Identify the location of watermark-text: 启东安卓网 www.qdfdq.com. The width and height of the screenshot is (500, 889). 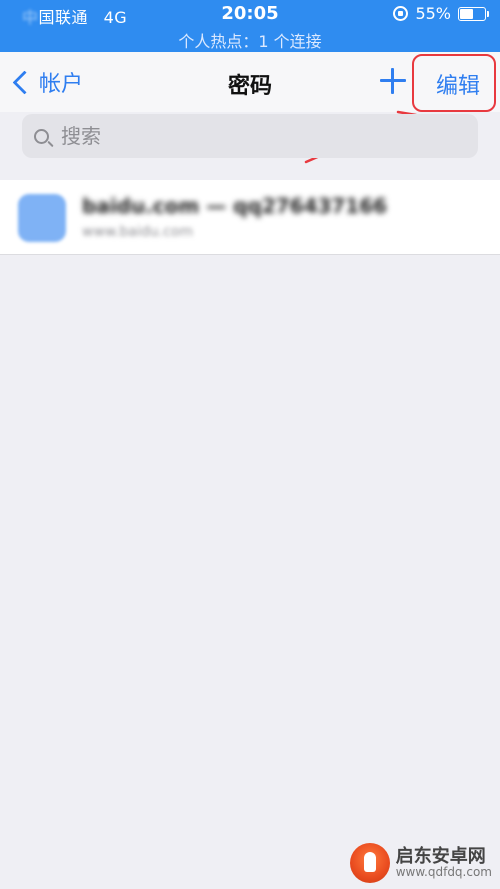
(443, 862).